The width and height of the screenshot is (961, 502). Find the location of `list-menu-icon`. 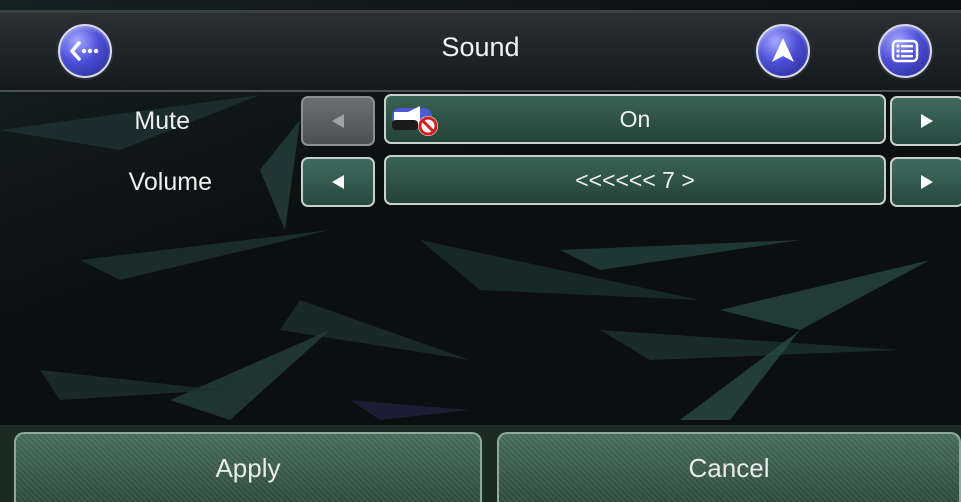

list-menu-icon is located at coordinates (905, 51).